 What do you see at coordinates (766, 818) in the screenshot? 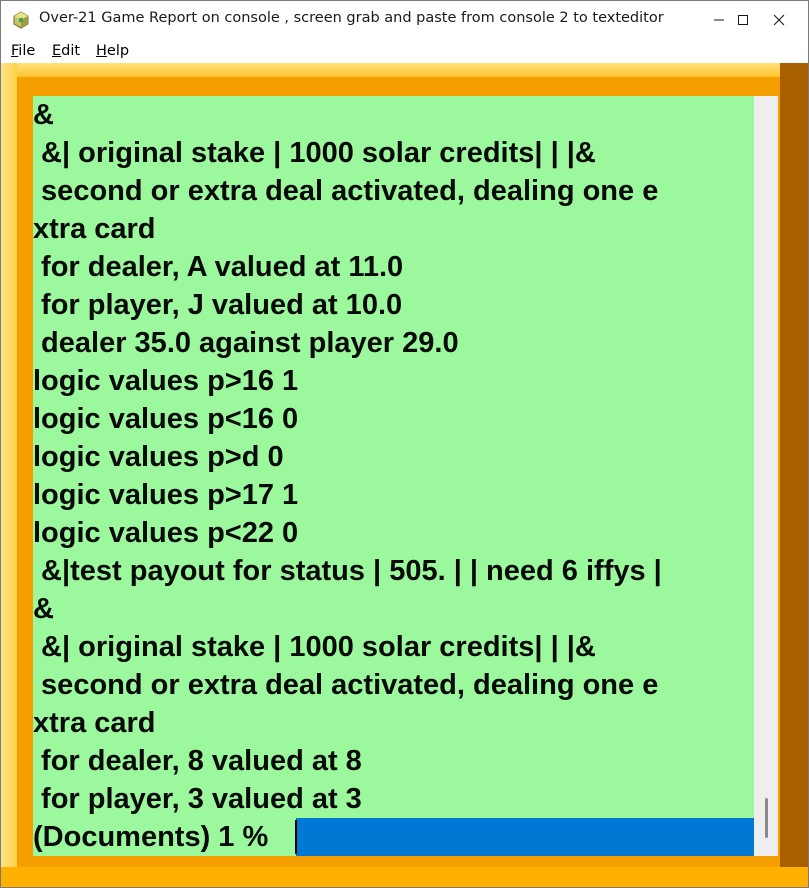
I see `scrollbar-thumb` at bounding box center [766, 818].